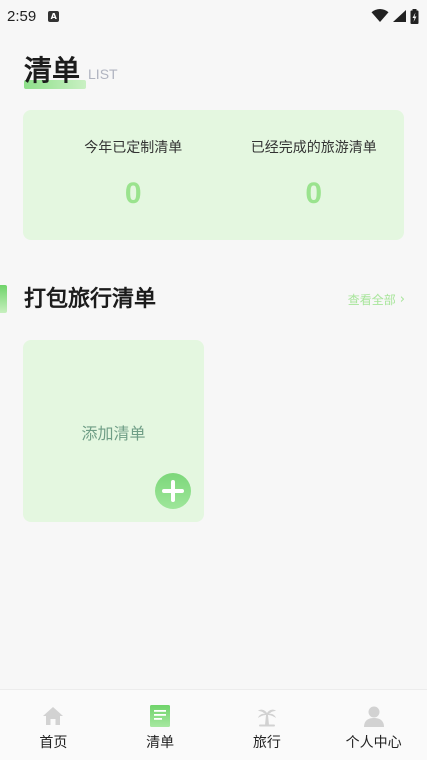  What do you see at coordinates (123, 175) in the screenshot?
I see `stat-custom-lists: 今年已定制清单 0` at bounding box center [123, 175].